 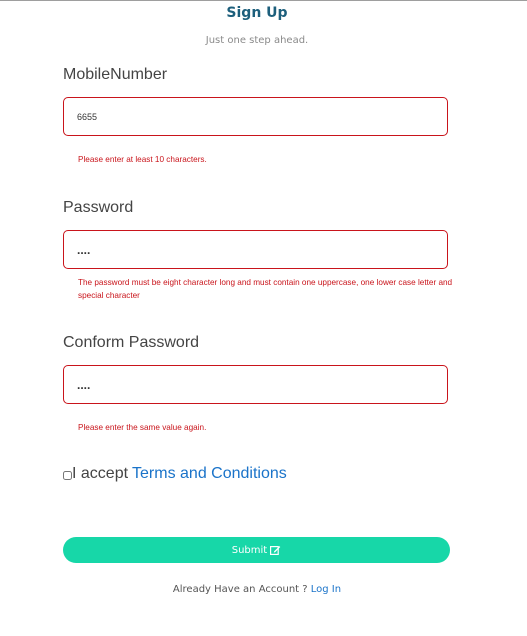 What do you see at coordinates (326, 589) in the screenshot?
I see `log-in-link: Log In` at bounding box center [326, 589].